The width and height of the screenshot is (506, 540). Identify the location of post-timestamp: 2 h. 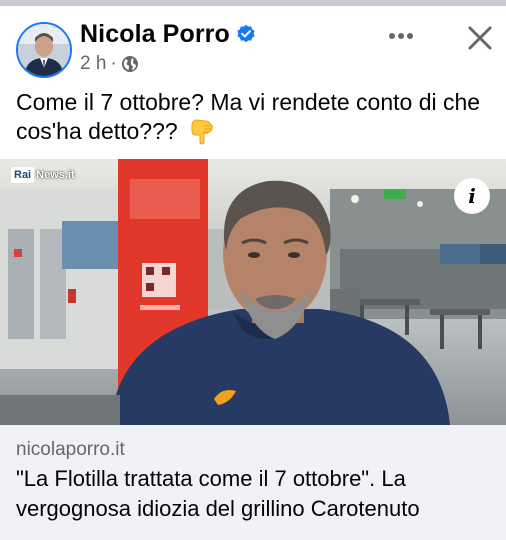
(93, 64).